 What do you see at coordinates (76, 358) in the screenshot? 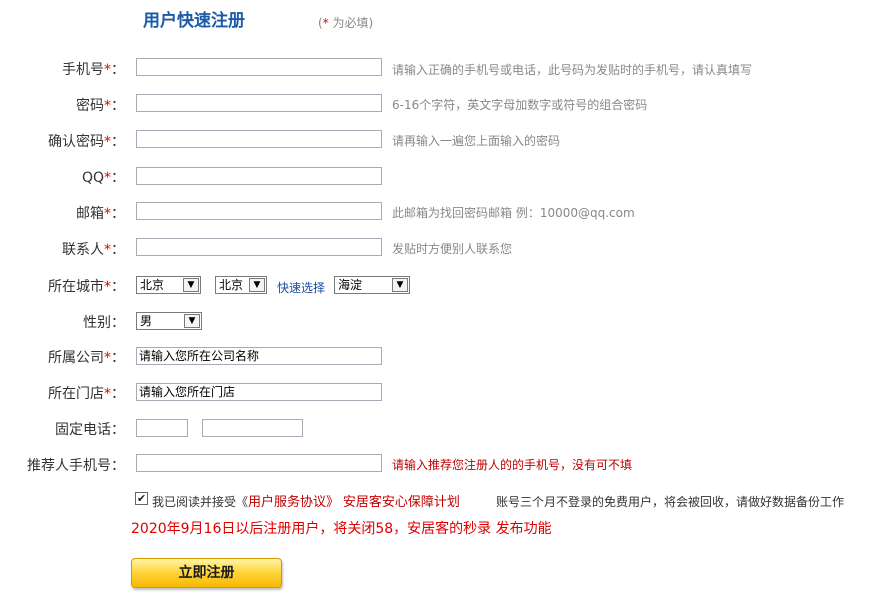
I see `company-label-text: 所属公司` at bounding box center [76, 358].